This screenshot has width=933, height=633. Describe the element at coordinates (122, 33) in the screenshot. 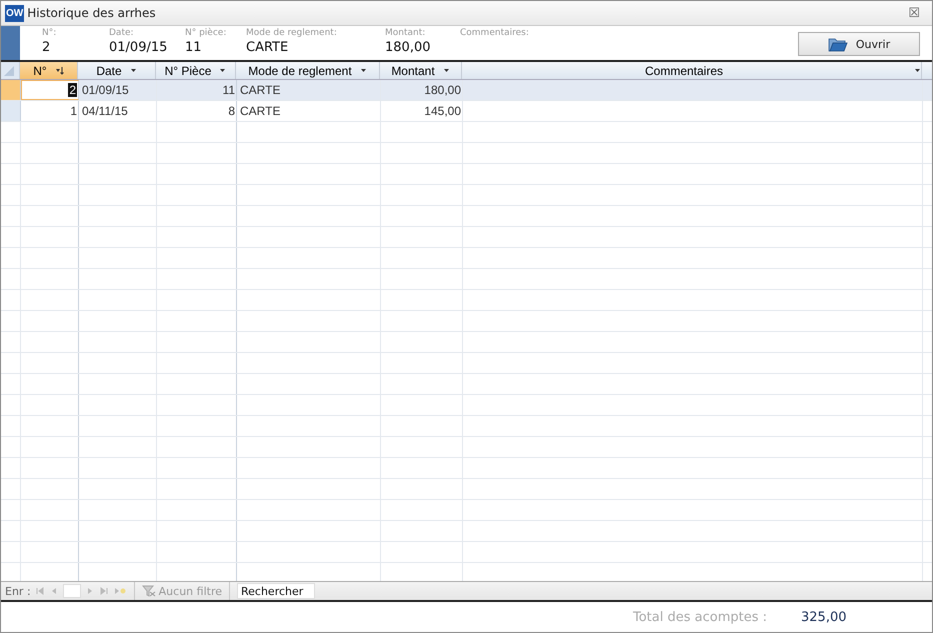

I see `field-label: Date:` at that location.